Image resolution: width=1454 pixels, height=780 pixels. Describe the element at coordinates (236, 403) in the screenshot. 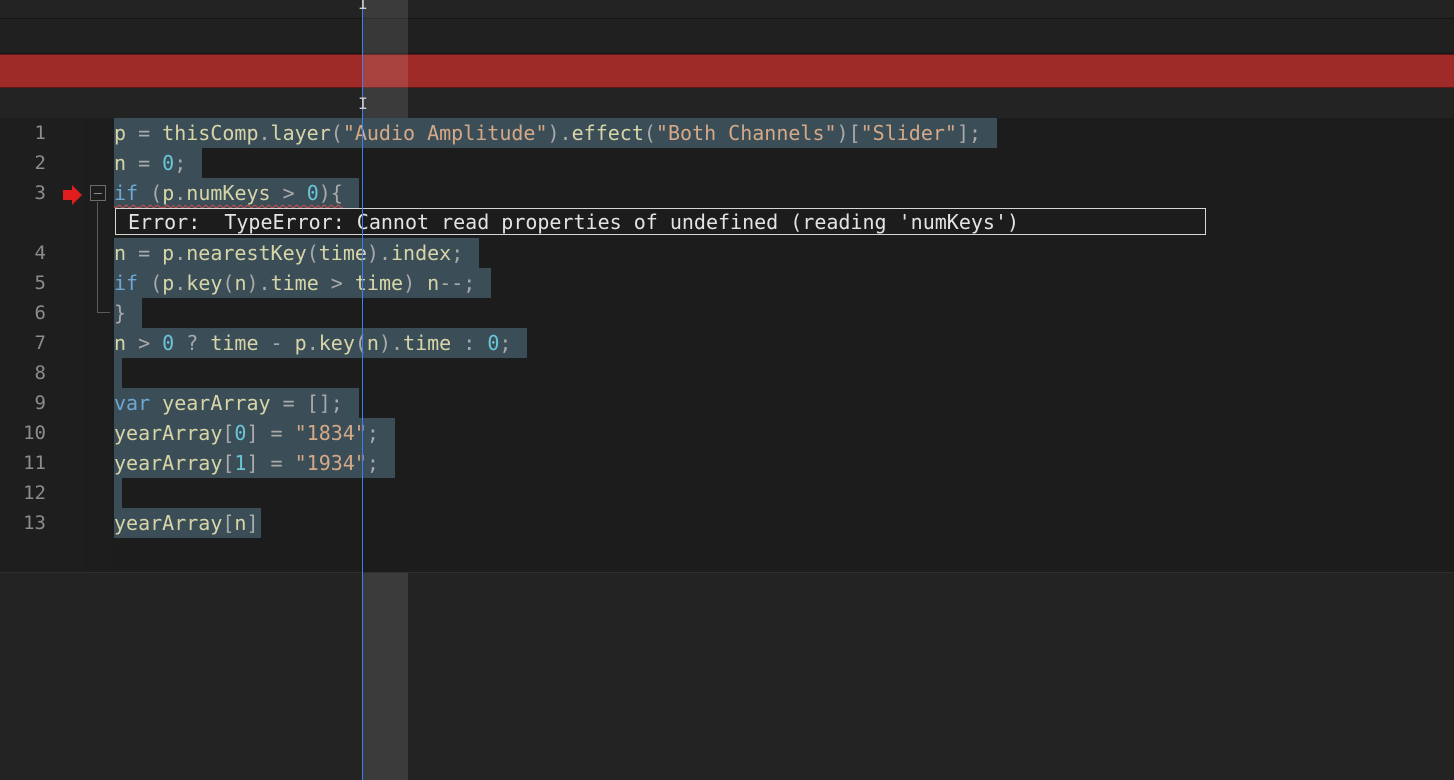

I see `code-text: var yearArray = [];` at that location.